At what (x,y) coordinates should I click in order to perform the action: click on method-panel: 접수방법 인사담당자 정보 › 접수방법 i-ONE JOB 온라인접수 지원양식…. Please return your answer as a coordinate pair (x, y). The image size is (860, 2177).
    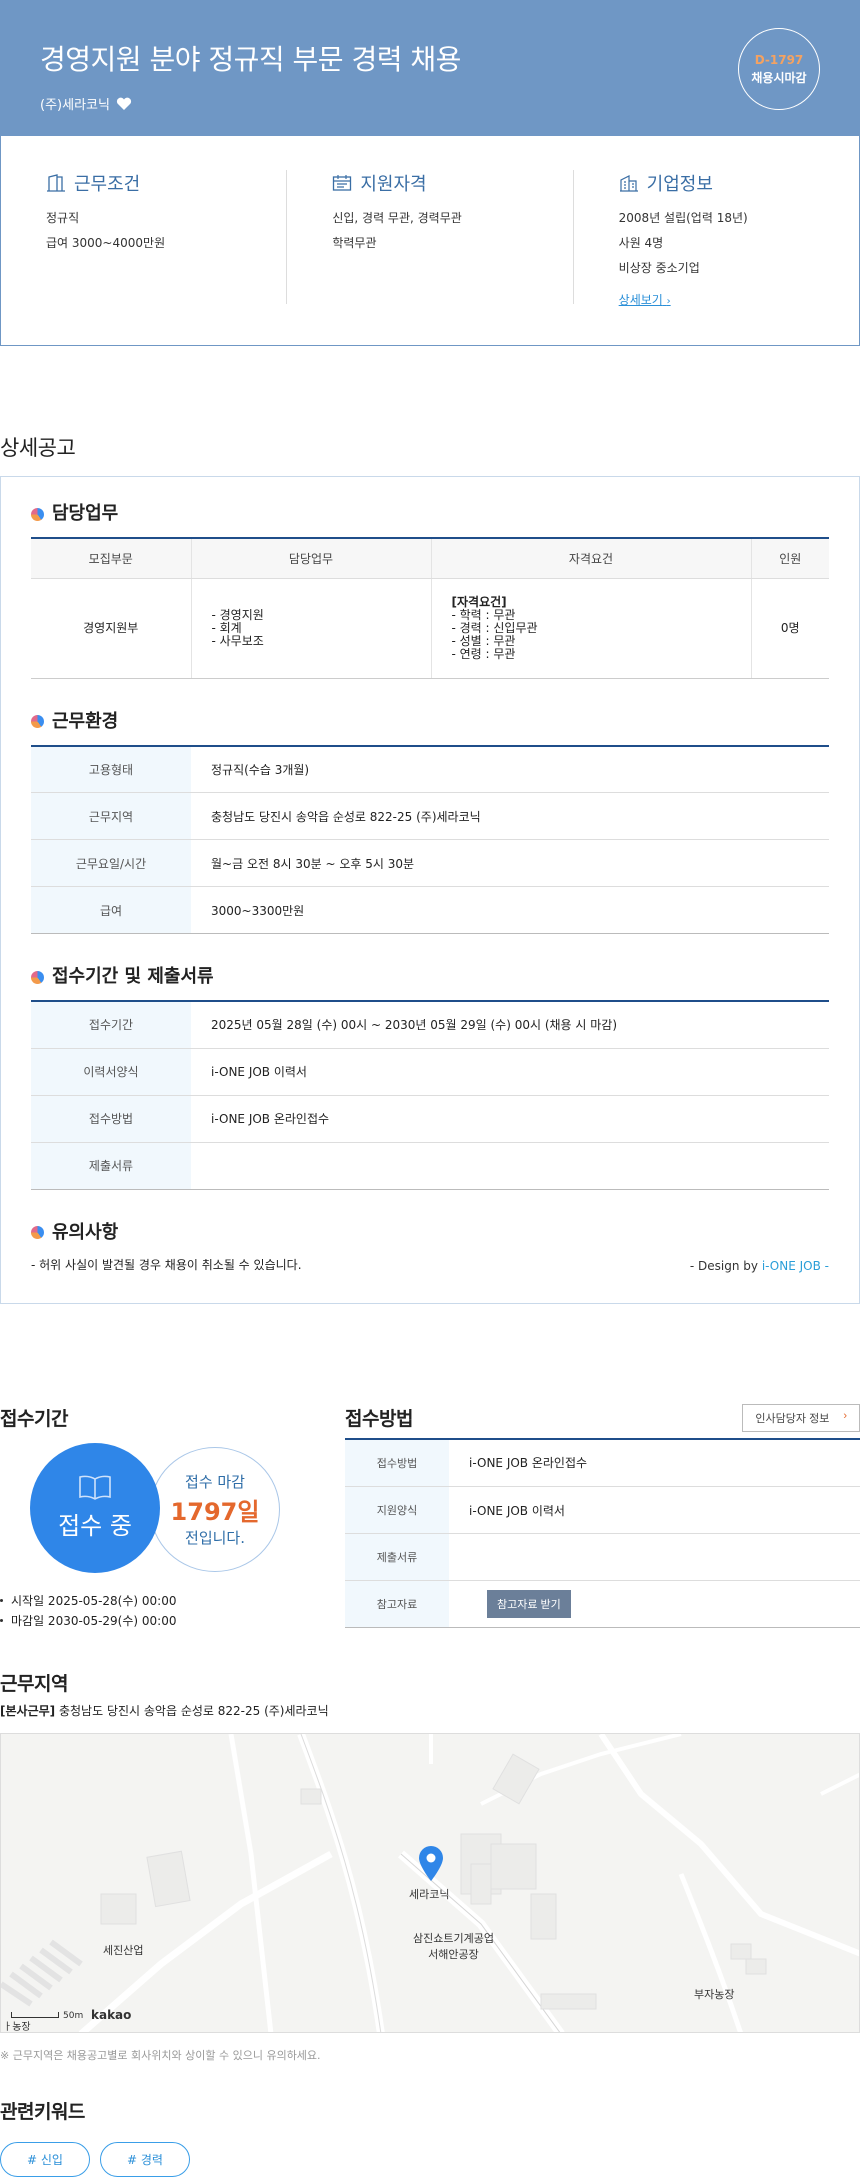
    Looking at the image, I should click on (602, 1517).